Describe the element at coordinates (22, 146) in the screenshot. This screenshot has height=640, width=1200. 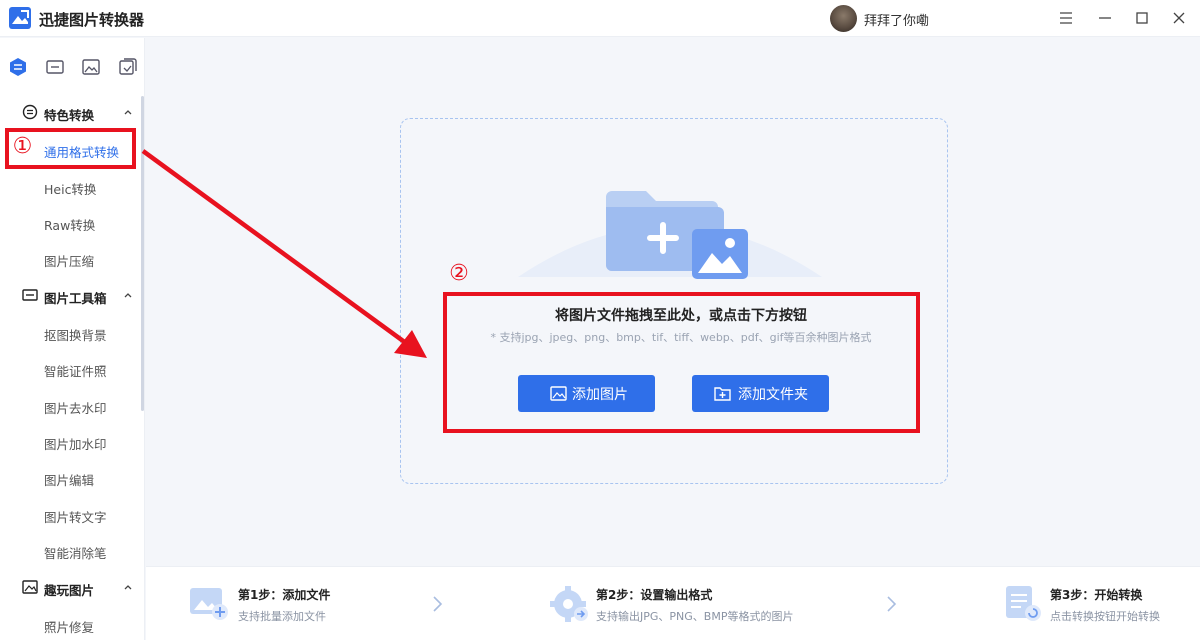
I see `annotation-number-1: ①` at that location.